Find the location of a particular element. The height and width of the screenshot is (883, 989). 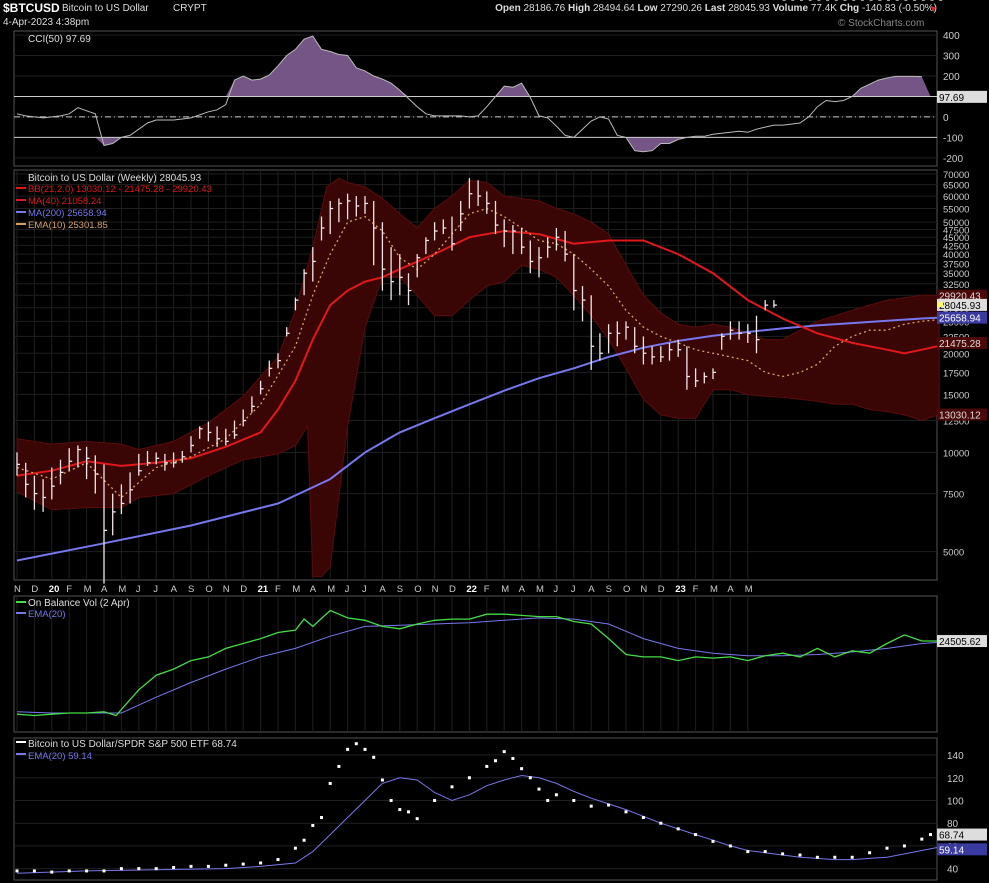

x-axis-label-13: D is located at coordinates (243, 589).